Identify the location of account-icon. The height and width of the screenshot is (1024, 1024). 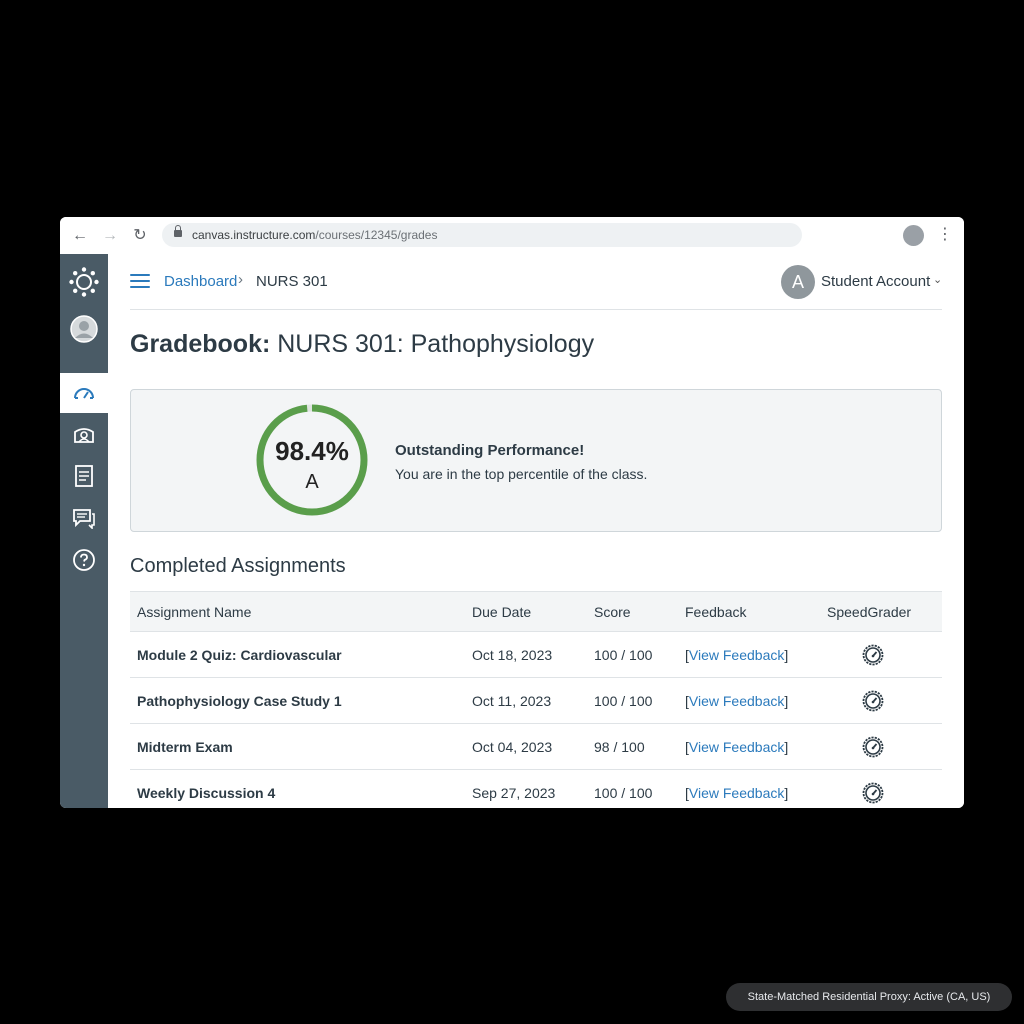
(84, 329).